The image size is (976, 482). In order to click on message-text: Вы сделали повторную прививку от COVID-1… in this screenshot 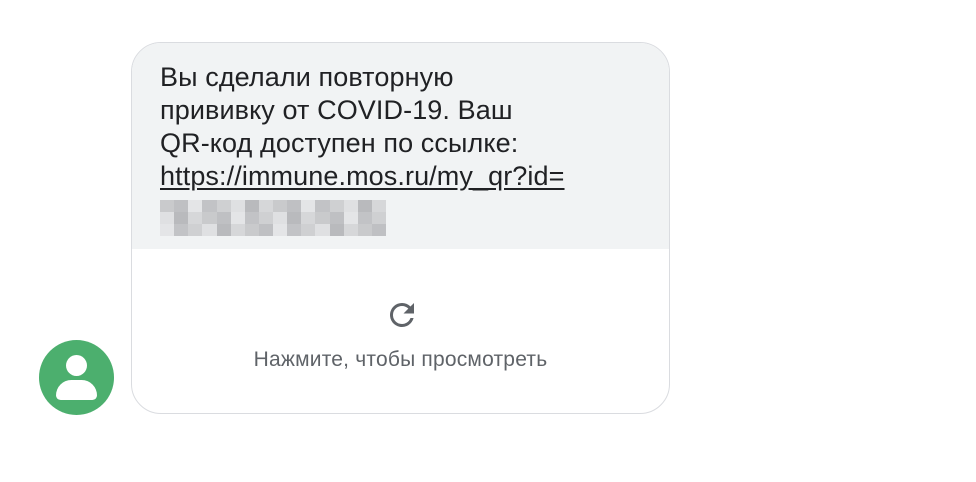, I will do `click(410, 127)`.